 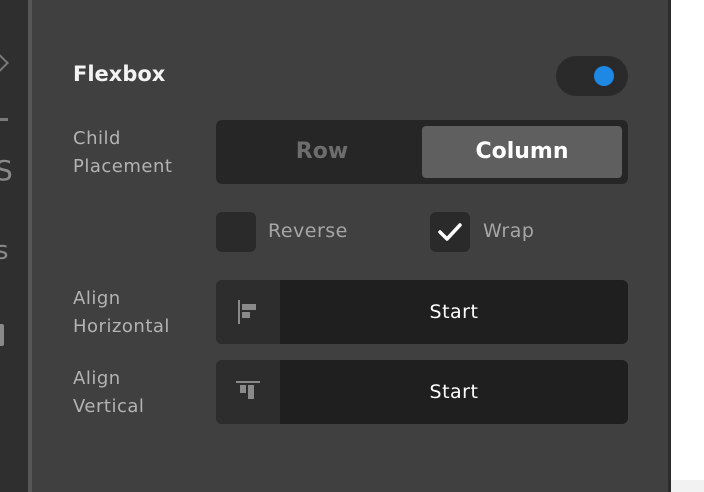 What do you see at coordinates (2, 335) in the screenshot?
I see `sidebar-icon-fragment` at bounding box center [2, 335].